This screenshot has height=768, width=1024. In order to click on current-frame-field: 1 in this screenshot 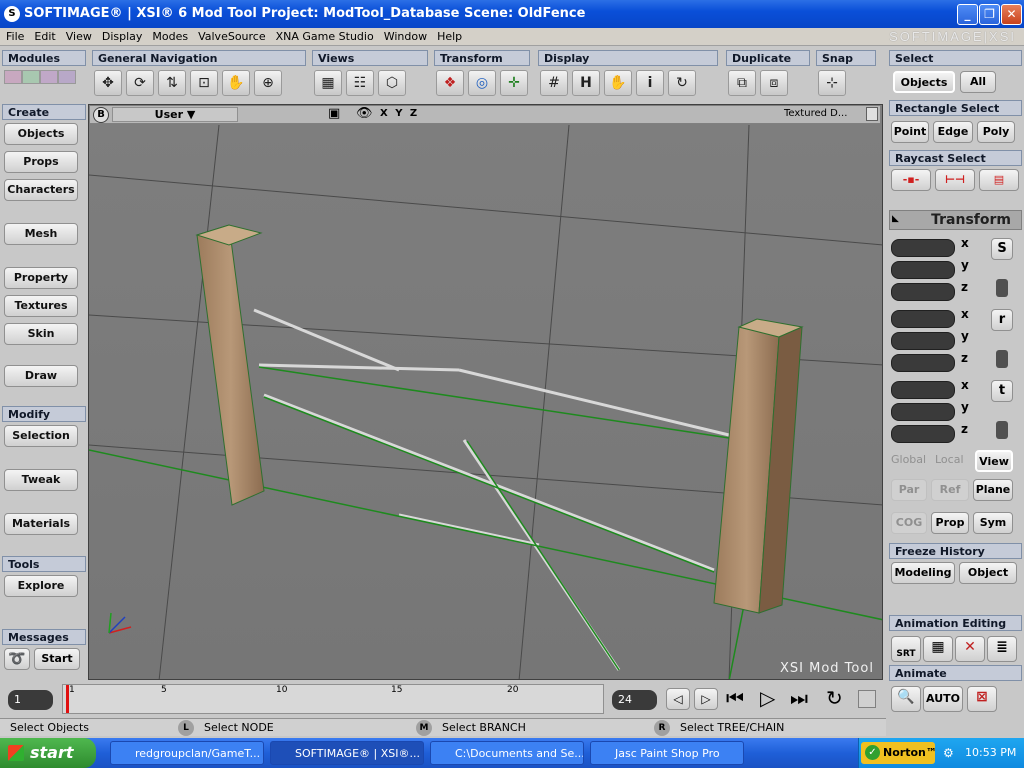, I will do `click(30, 700)`.